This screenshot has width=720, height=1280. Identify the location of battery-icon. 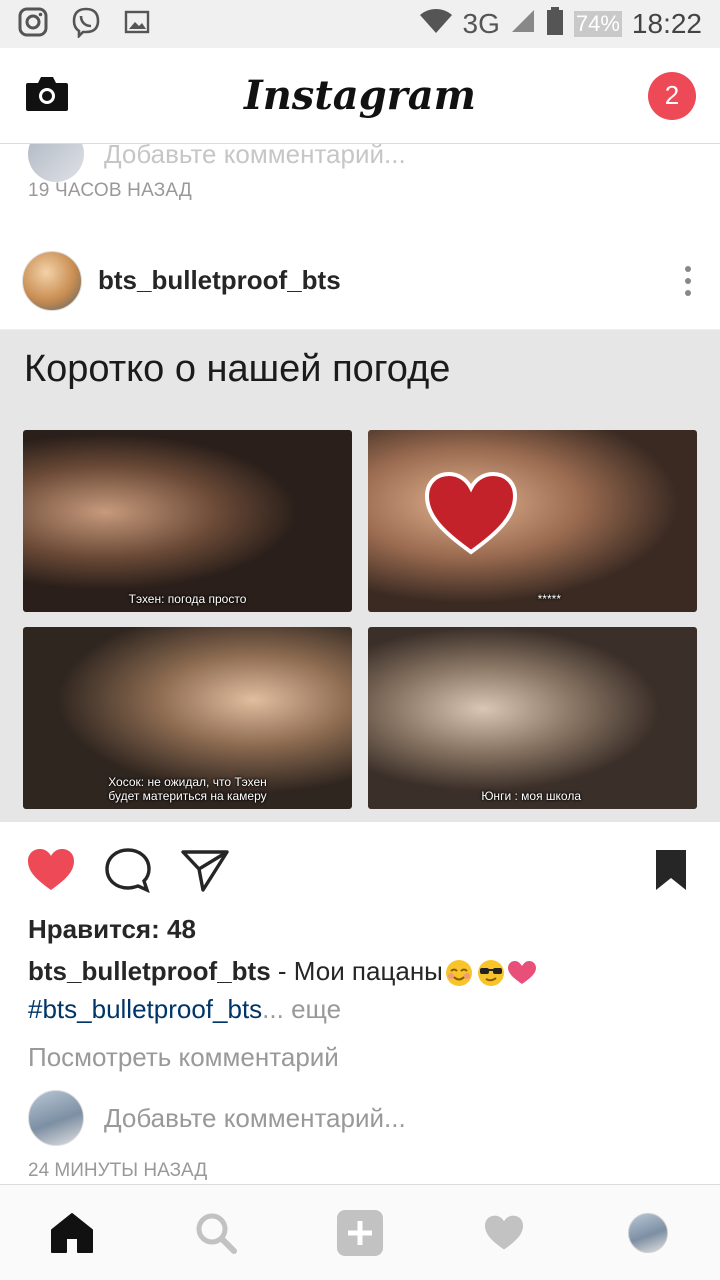
(555, 24).